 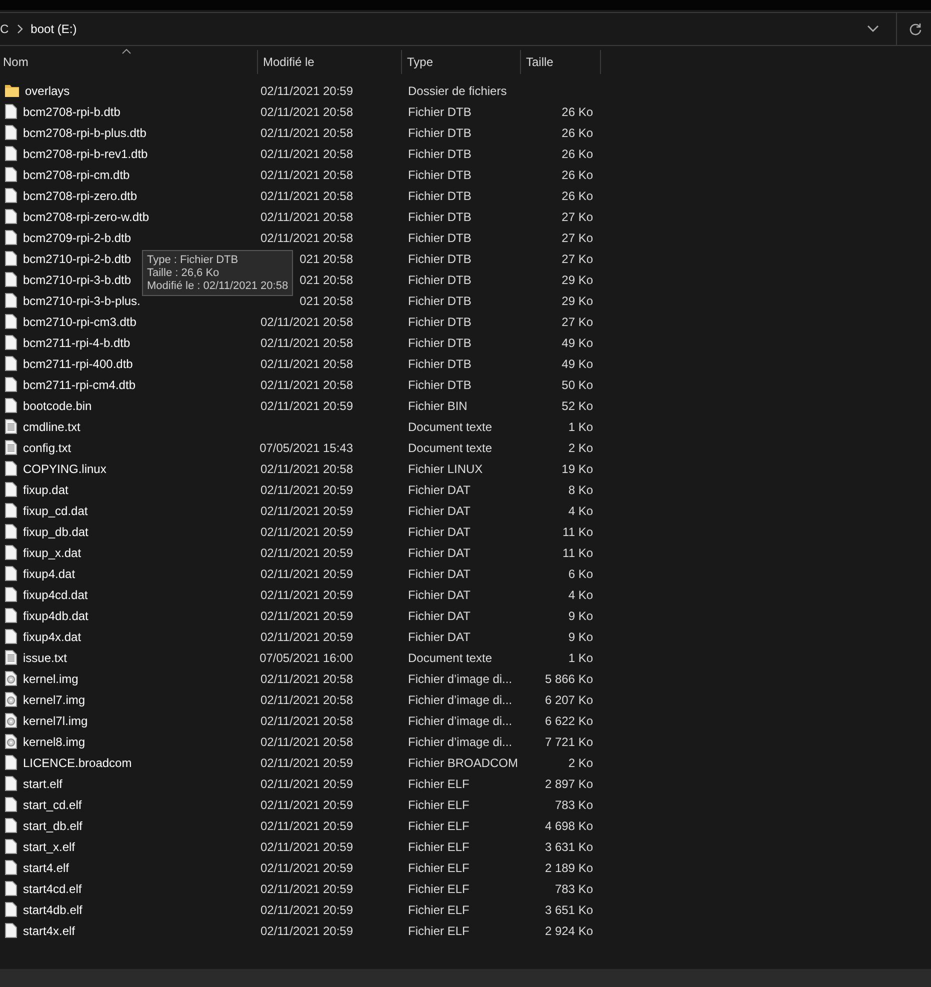 I want to click on file-name: bcm2711-rpi-4-b.dtb, so click(x=76, y=343).